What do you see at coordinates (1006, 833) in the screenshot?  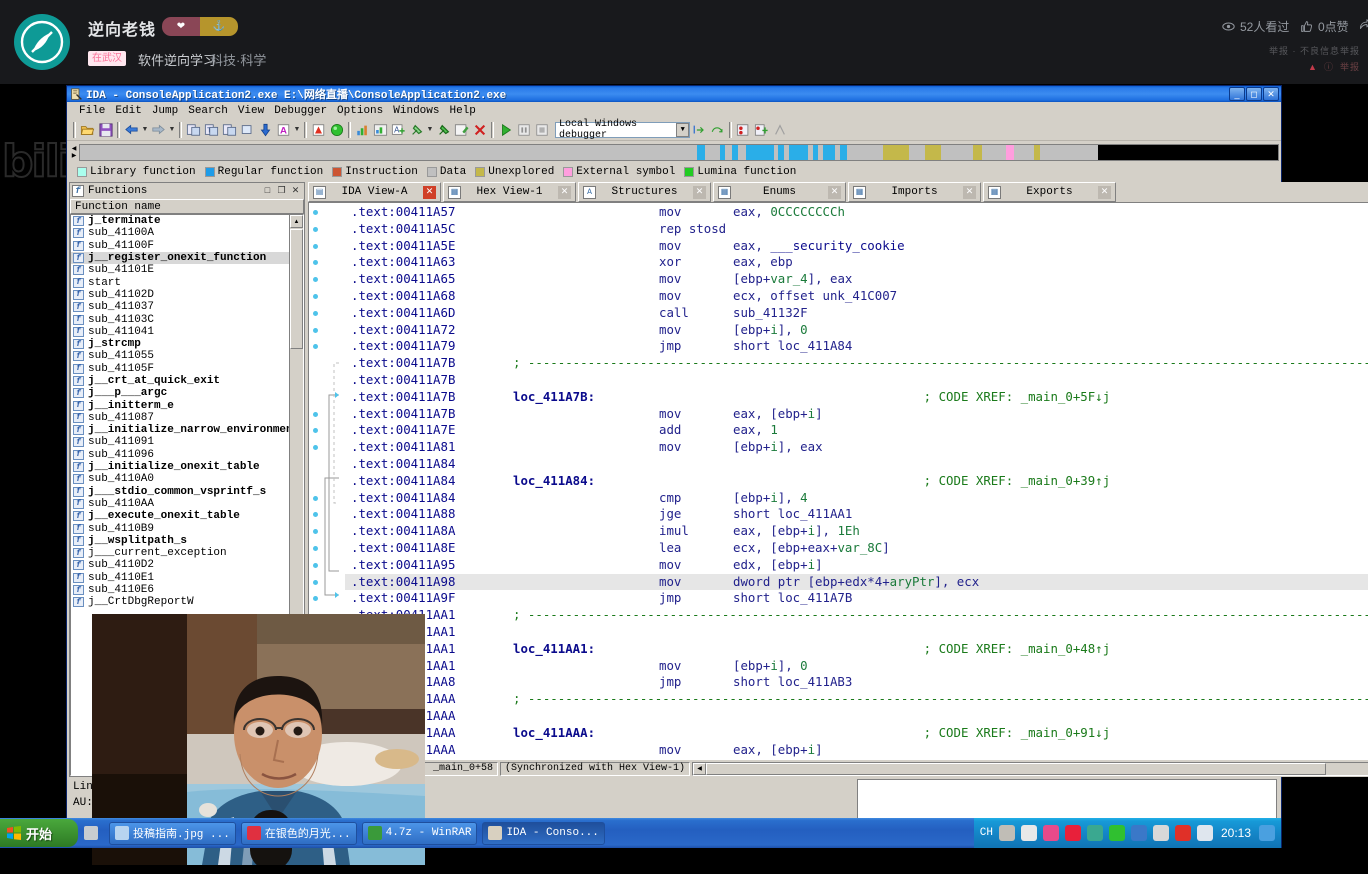 I see `keyboard-icon` at bounding box center [1006, 833].